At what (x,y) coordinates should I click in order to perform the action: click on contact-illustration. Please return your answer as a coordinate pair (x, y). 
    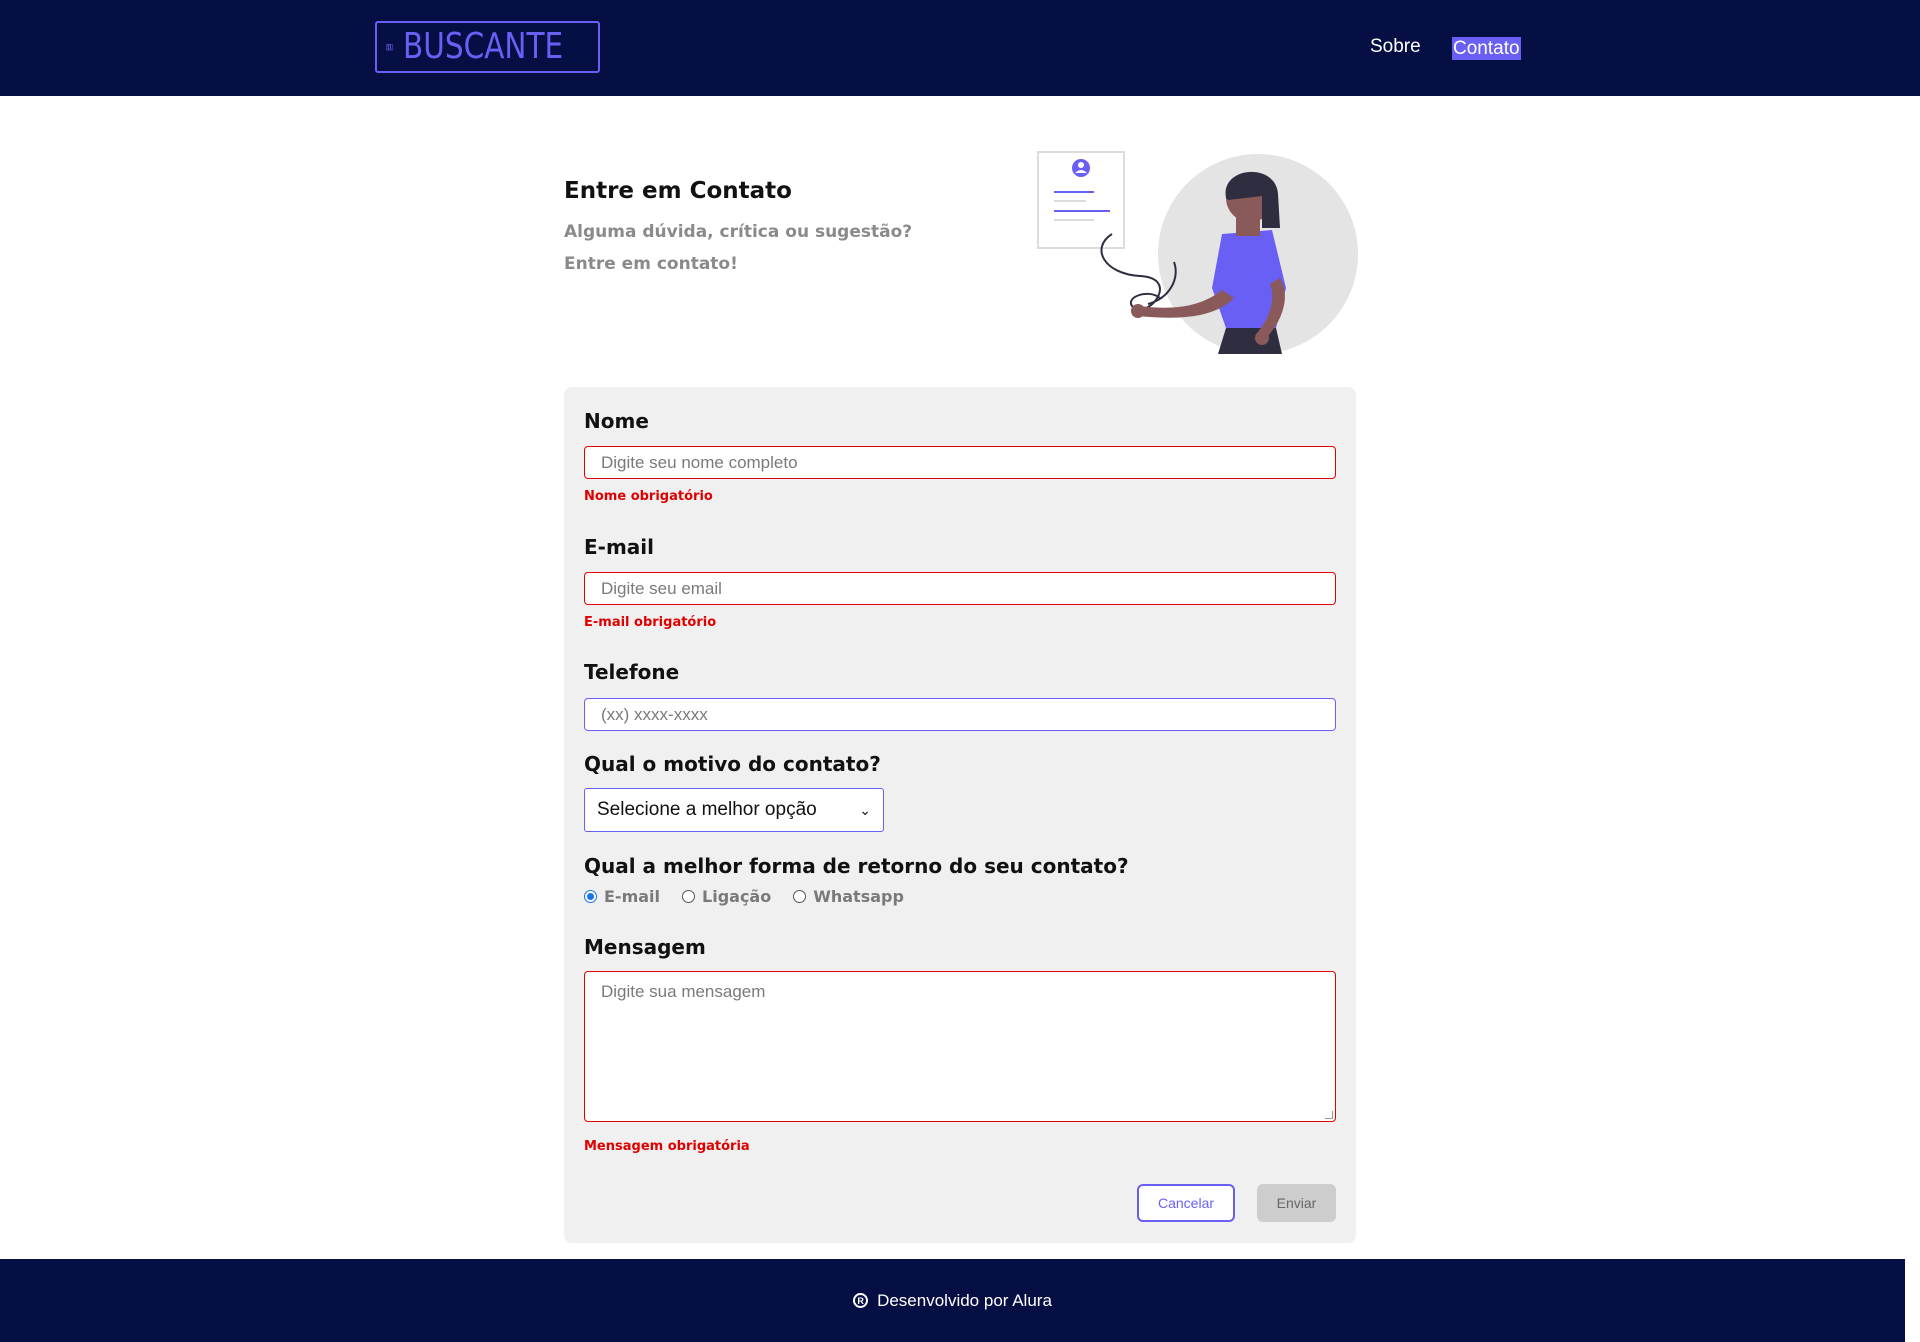
    Looking at the image, I should click on (1197, 252).